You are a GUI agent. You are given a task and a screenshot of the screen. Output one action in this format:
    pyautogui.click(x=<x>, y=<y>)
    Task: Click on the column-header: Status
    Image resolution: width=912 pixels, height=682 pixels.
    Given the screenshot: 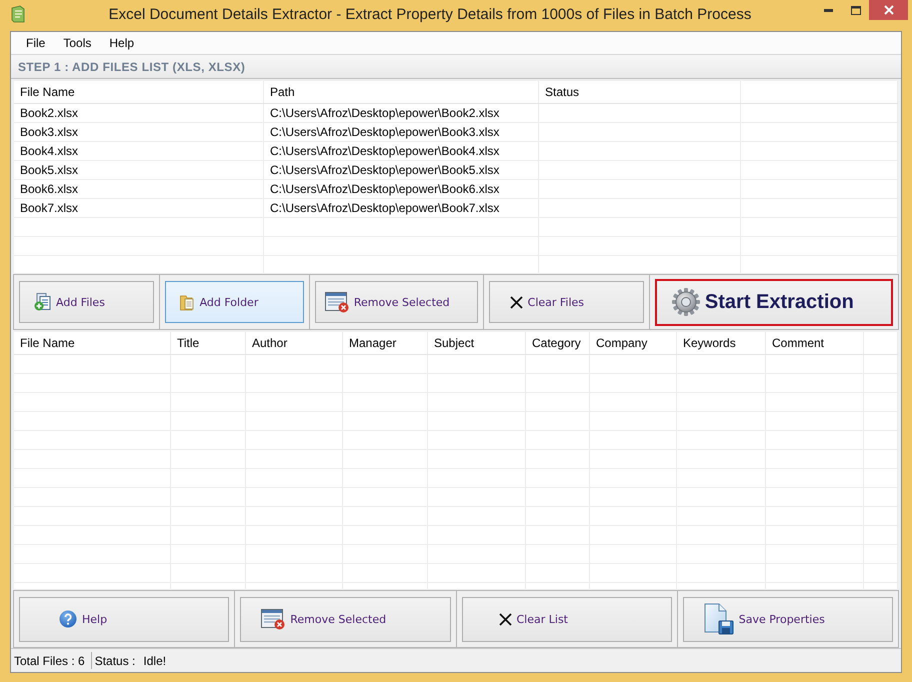 What is the action you would take?
    pyautogui.click(x=640, y=92)
    